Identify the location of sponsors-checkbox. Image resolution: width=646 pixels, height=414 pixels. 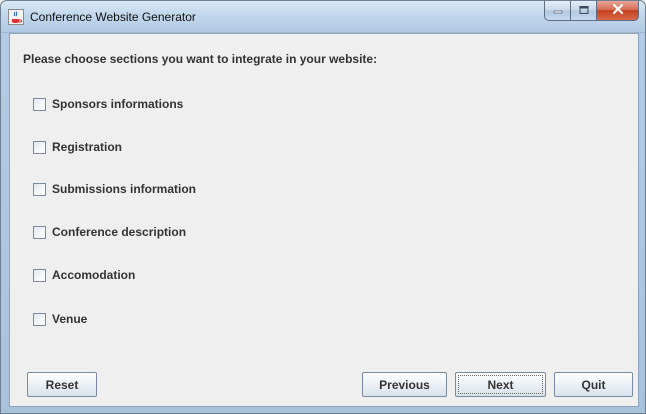
(39, 104).